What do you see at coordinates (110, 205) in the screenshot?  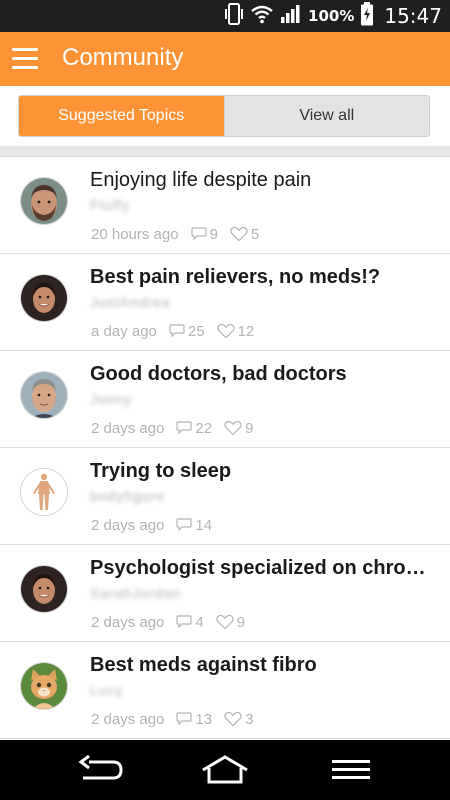 I see `topic-author: Fluffy` at bounding box center [110, 205].